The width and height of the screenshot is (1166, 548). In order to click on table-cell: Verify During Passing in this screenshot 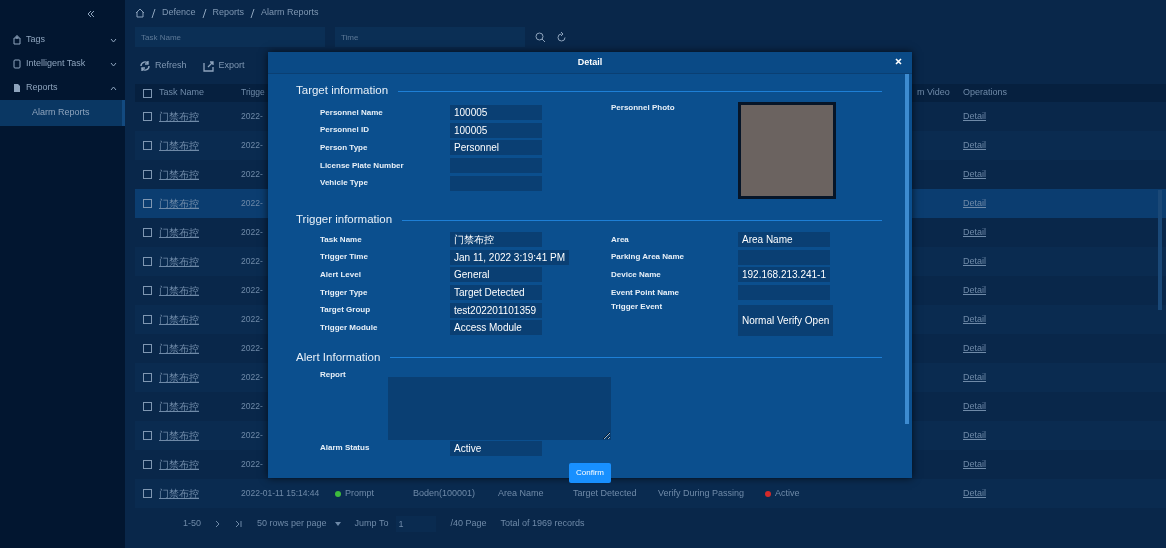, I will do `click(701, 492)`.